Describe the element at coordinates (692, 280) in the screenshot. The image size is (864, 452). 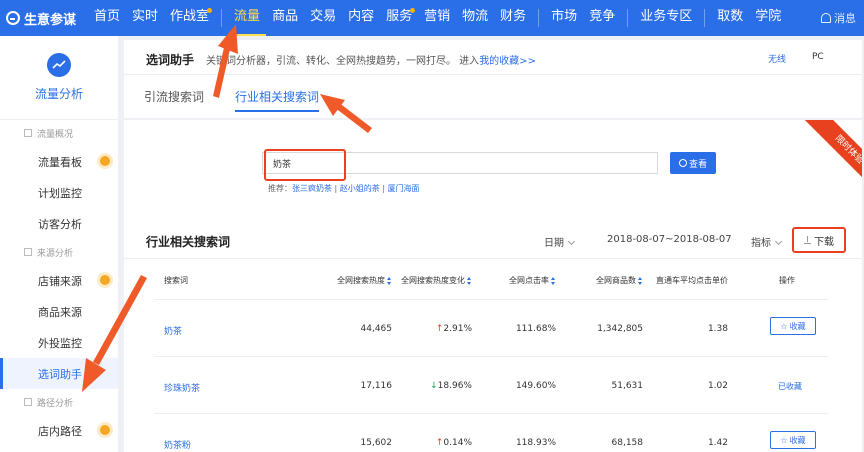
I see `col-cpc: 直通车平均点击单价` at that location.